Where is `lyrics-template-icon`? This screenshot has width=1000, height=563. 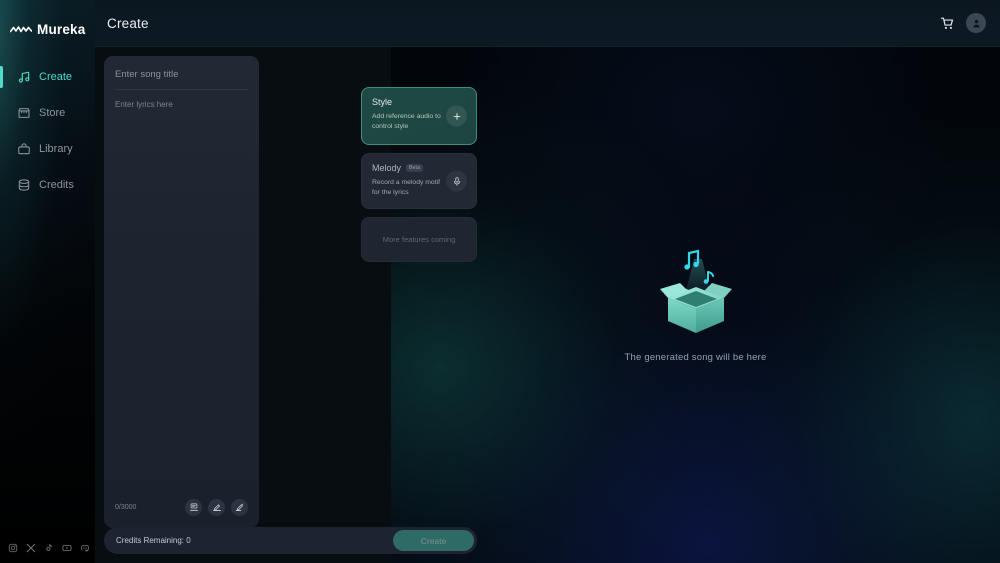
lyrics-template-icon is located at coordinates (193, 507).